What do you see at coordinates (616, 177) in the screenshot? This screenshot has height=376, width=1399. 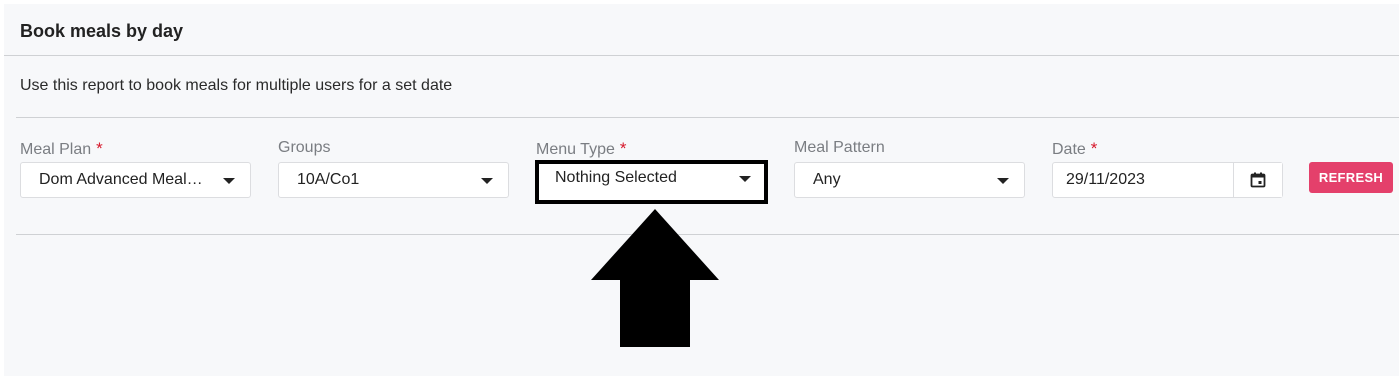 I see `menu-type-value: Nothing Selected` at bounding box center [616, 177].